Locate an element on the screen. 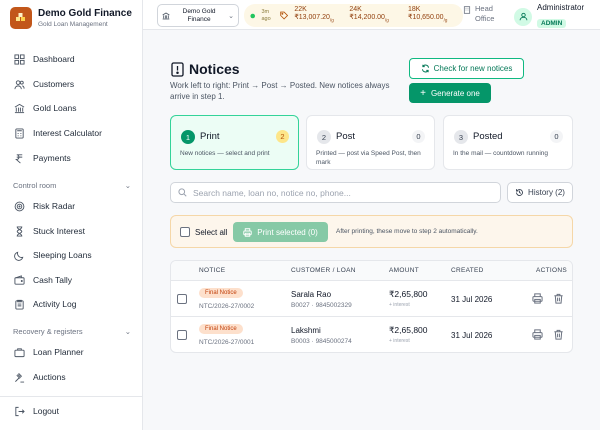  user-menu: Administrator ADMIN is located at coordinates (549, 16).